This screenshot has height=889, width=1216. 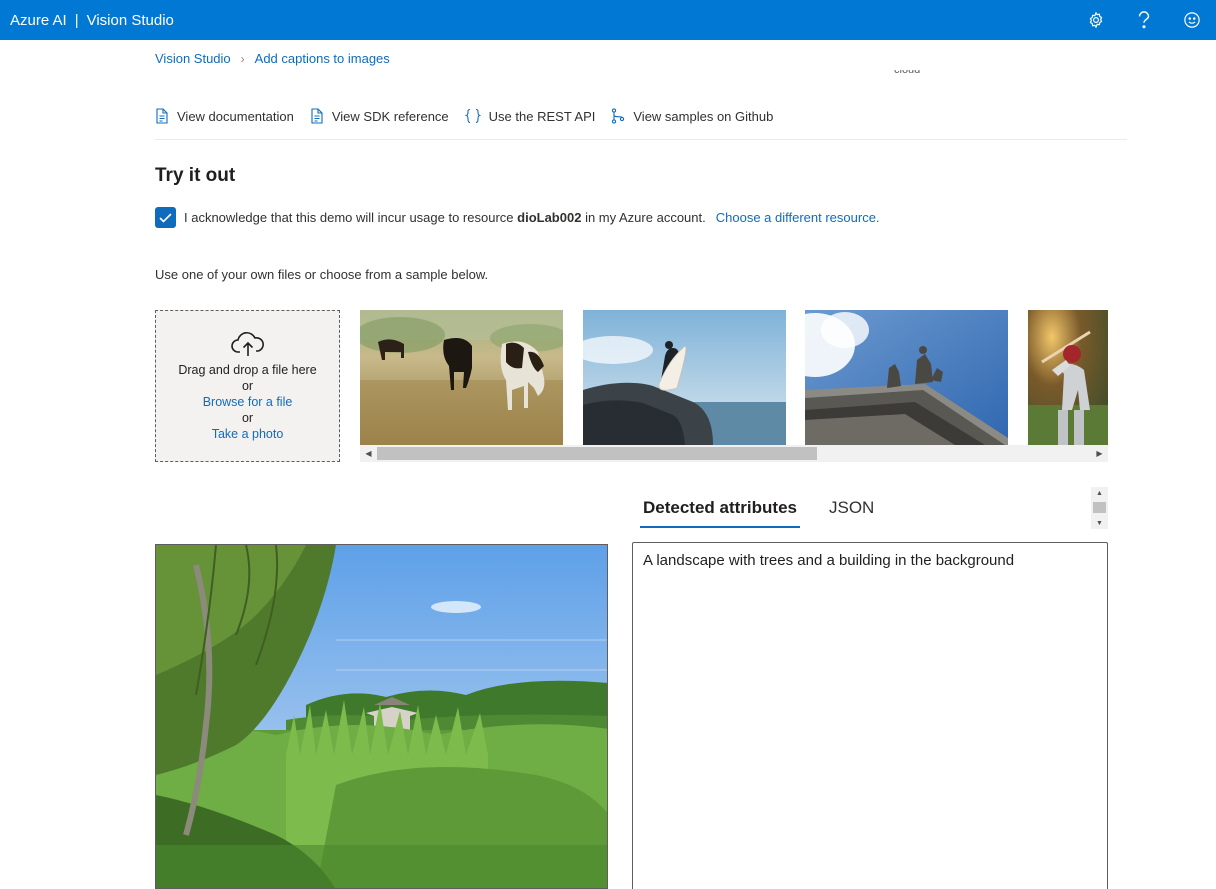 What do you see at coordinates (798, 217) in the screenshot?
I see `choose-resource-link: Choose a different resource.` at bounding box center [798, 217].